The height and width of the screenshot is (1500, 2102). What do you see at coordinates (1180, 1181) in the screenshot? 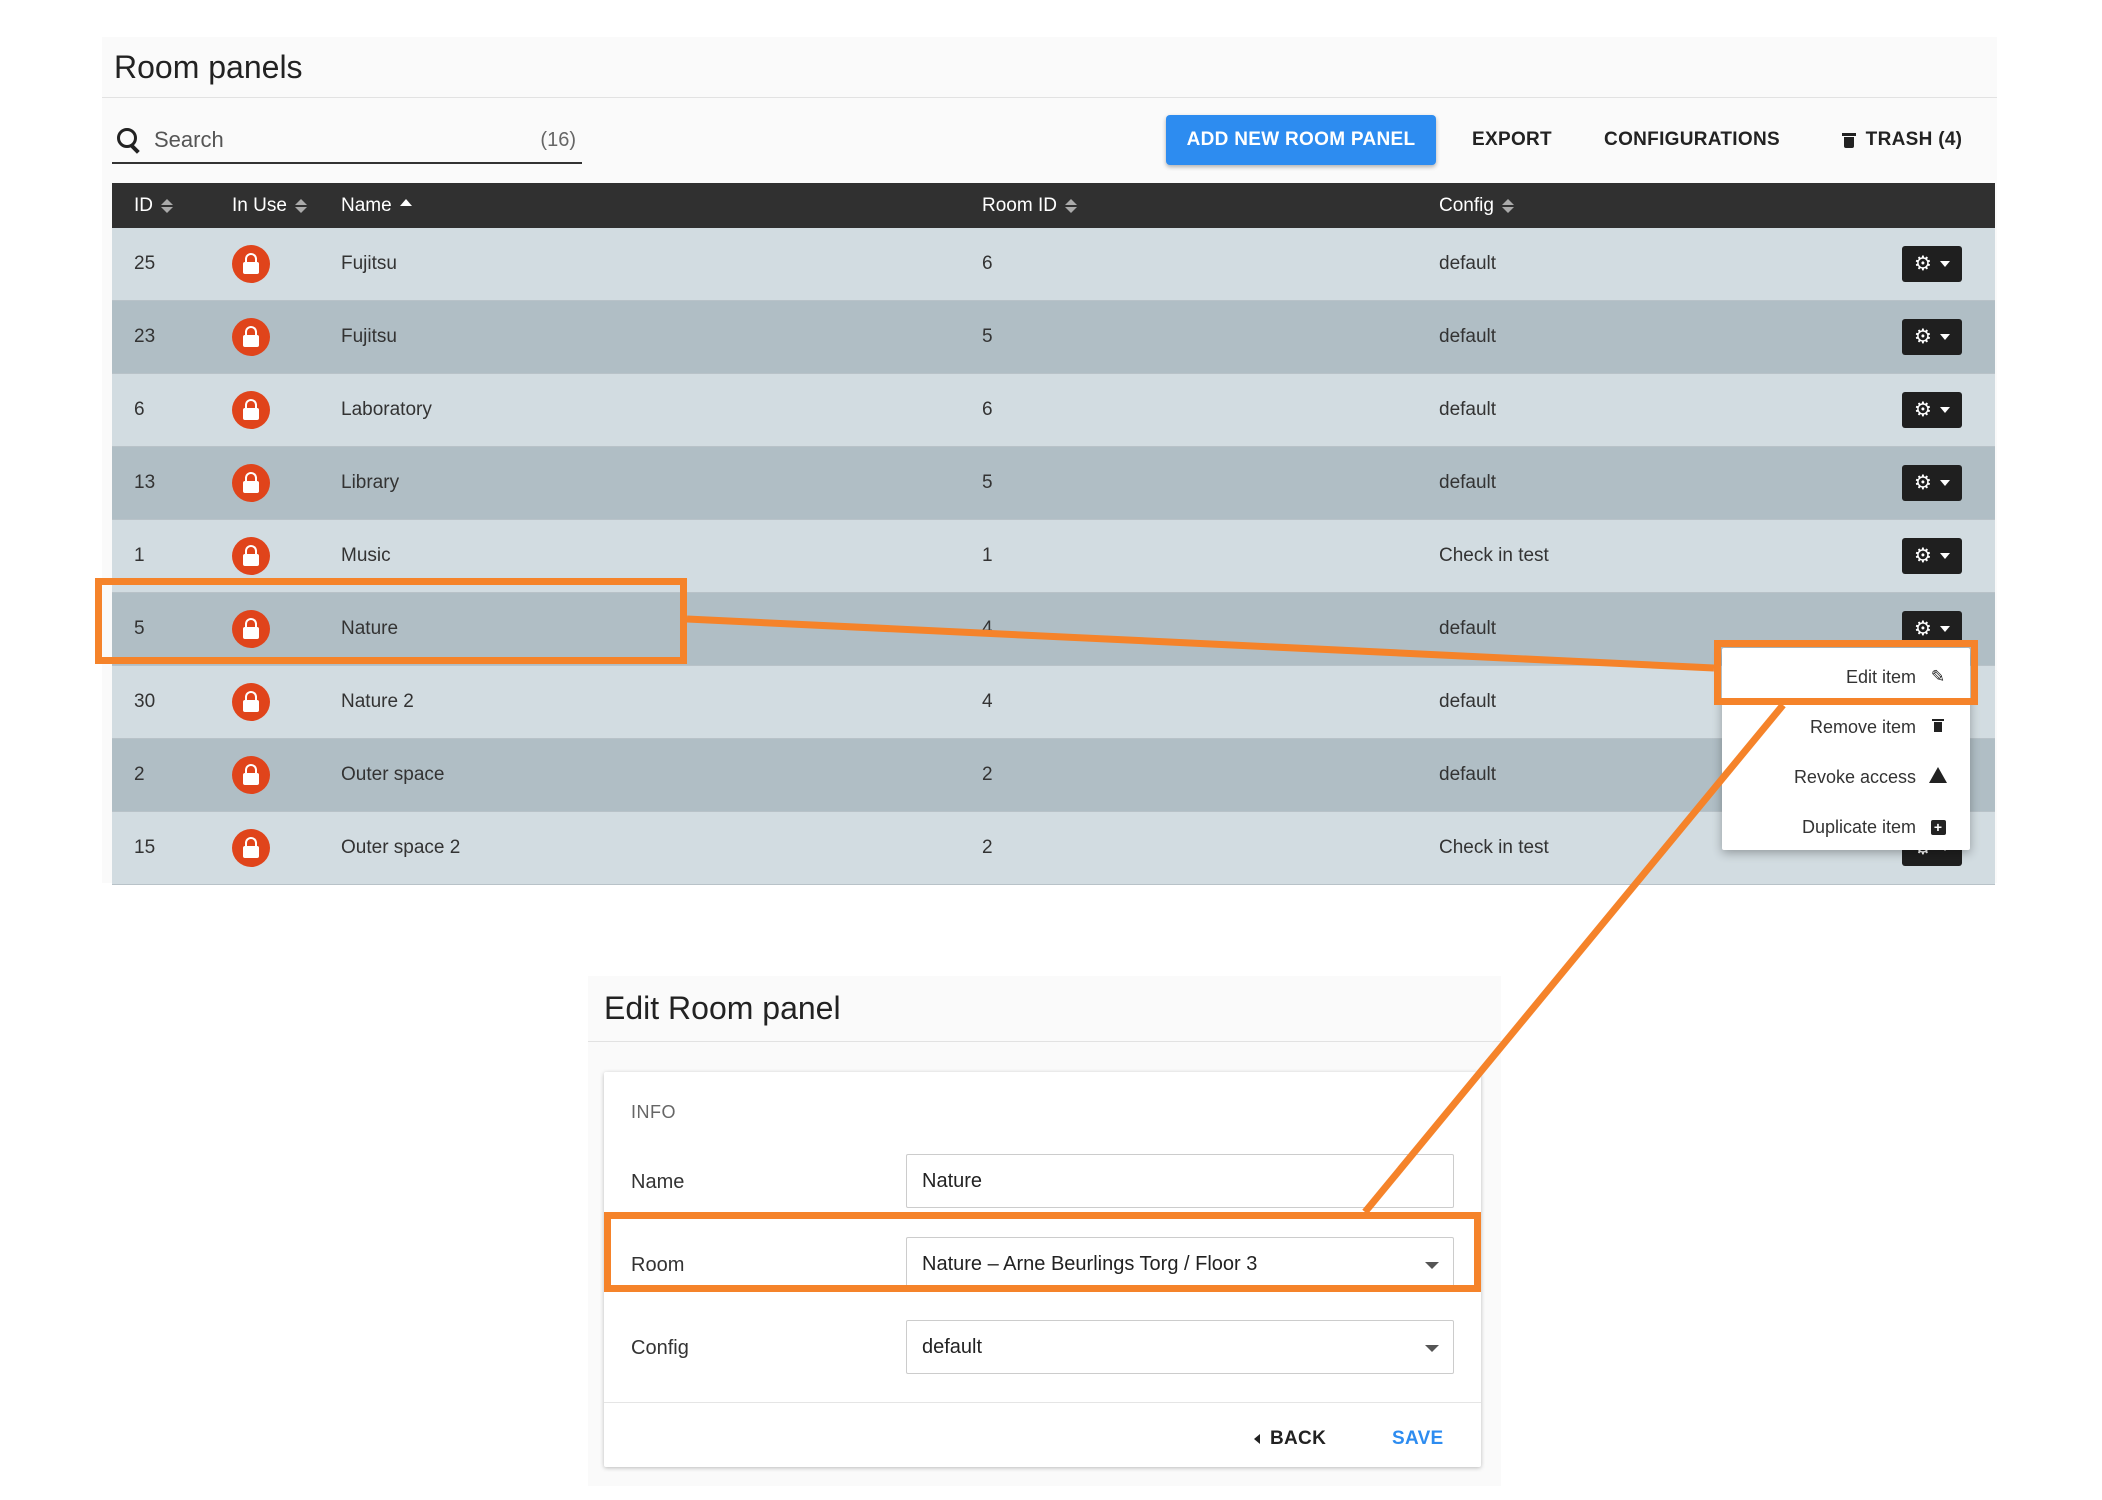
I see `name-field: Nature` at bounding box center [1180, 1181].